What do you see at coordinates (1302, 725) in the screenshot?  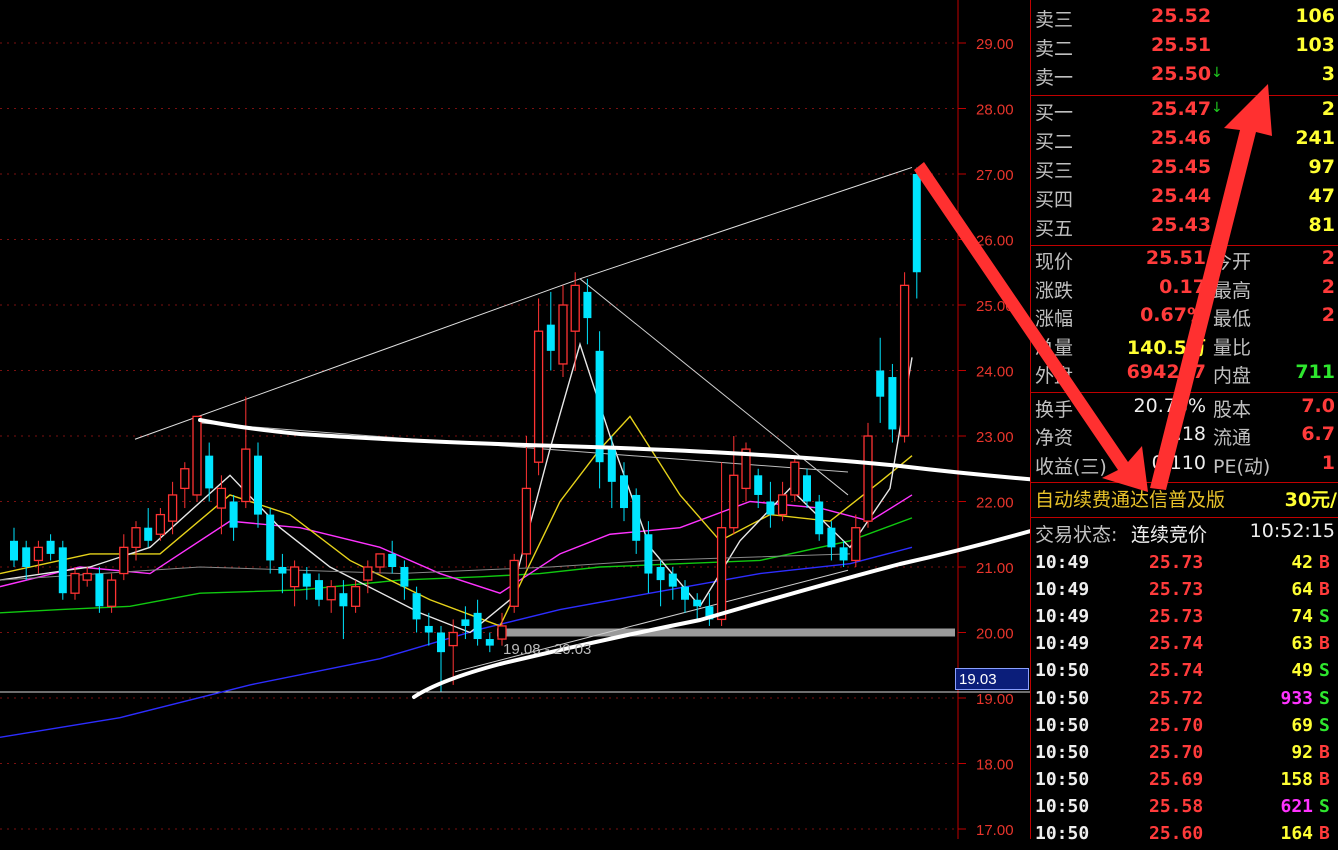 I see `trade-volume: 69` at bounding box center [1302, 725].